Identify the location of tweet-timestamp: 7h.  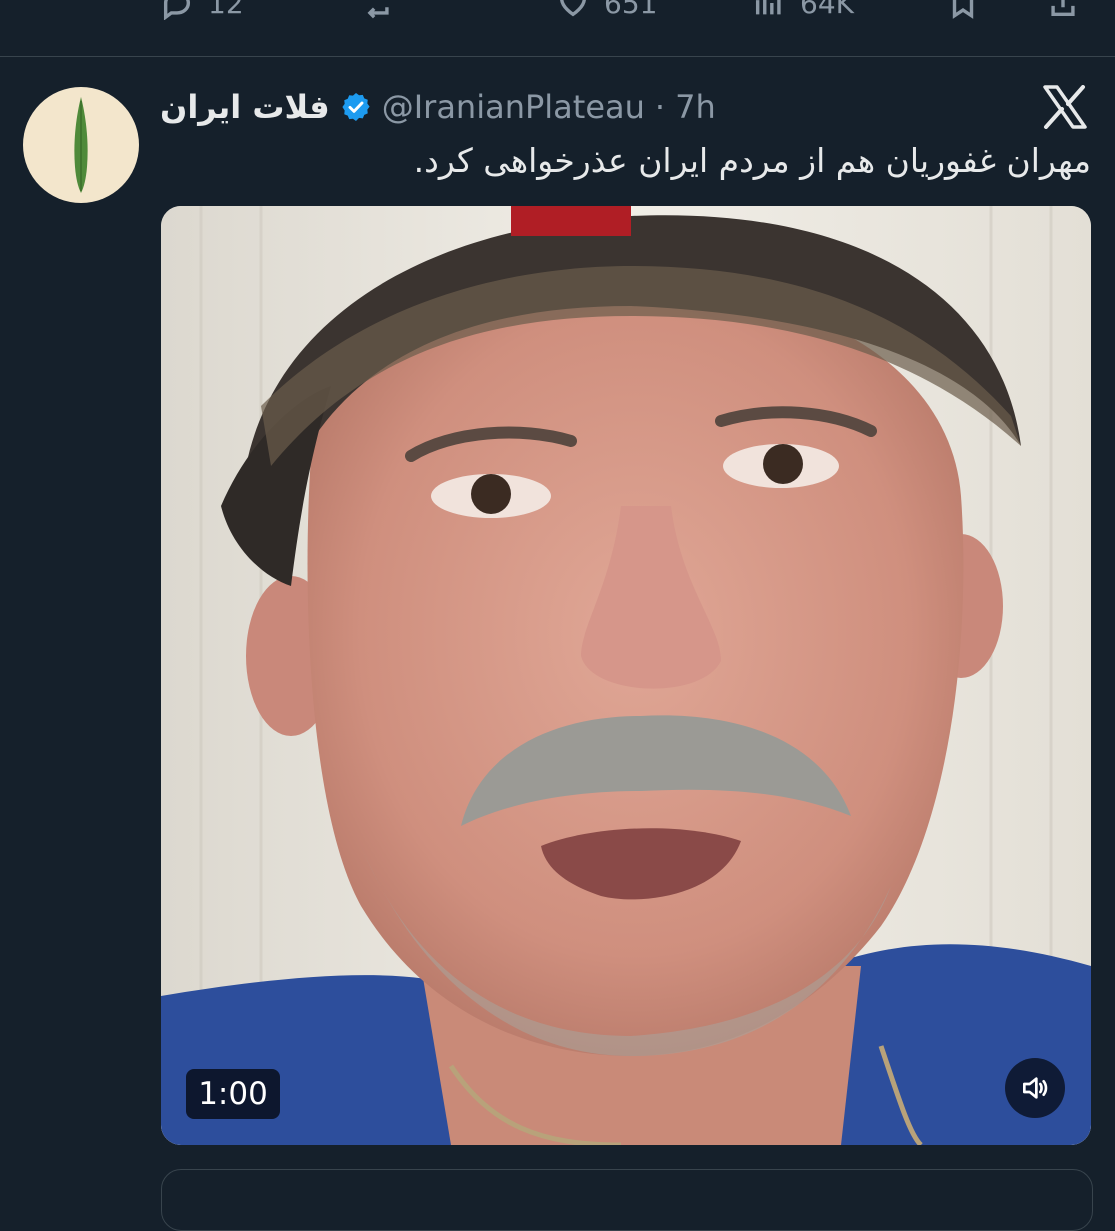
(695, 107).